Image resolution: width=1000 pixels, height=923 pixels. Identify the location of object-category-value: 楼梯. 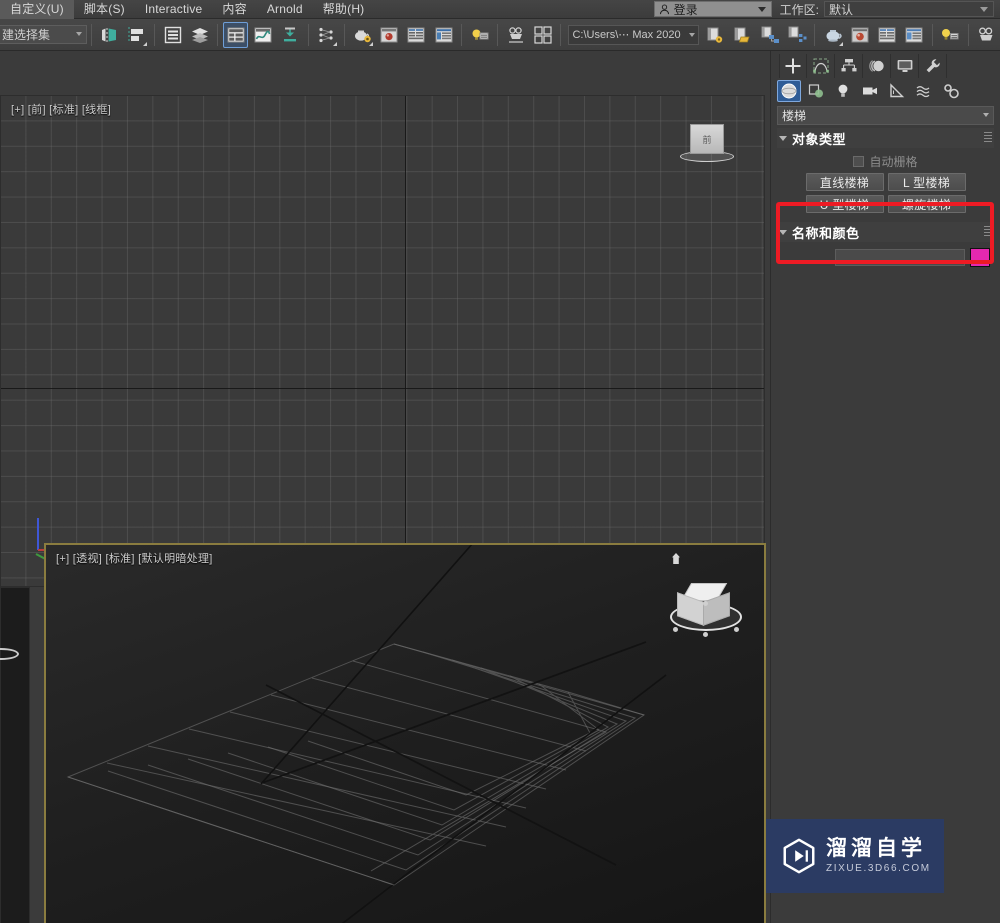
(794, 116).